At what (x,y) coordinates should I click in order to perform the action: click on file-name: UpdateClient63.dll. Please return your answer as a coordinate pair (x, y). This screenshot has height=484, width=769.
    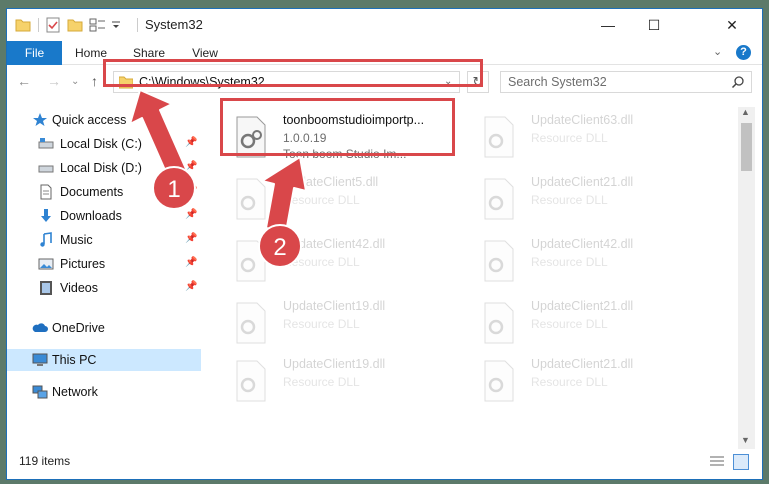
    Looking at the image, I should click on (582, 120).